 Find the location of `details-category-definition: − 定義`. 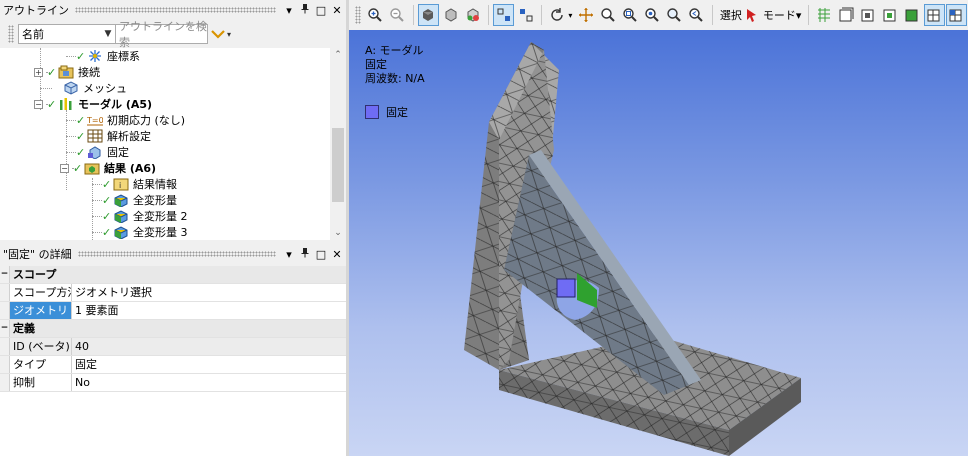

details-category-definition: − 定義 is located at coordinates (173, 329).